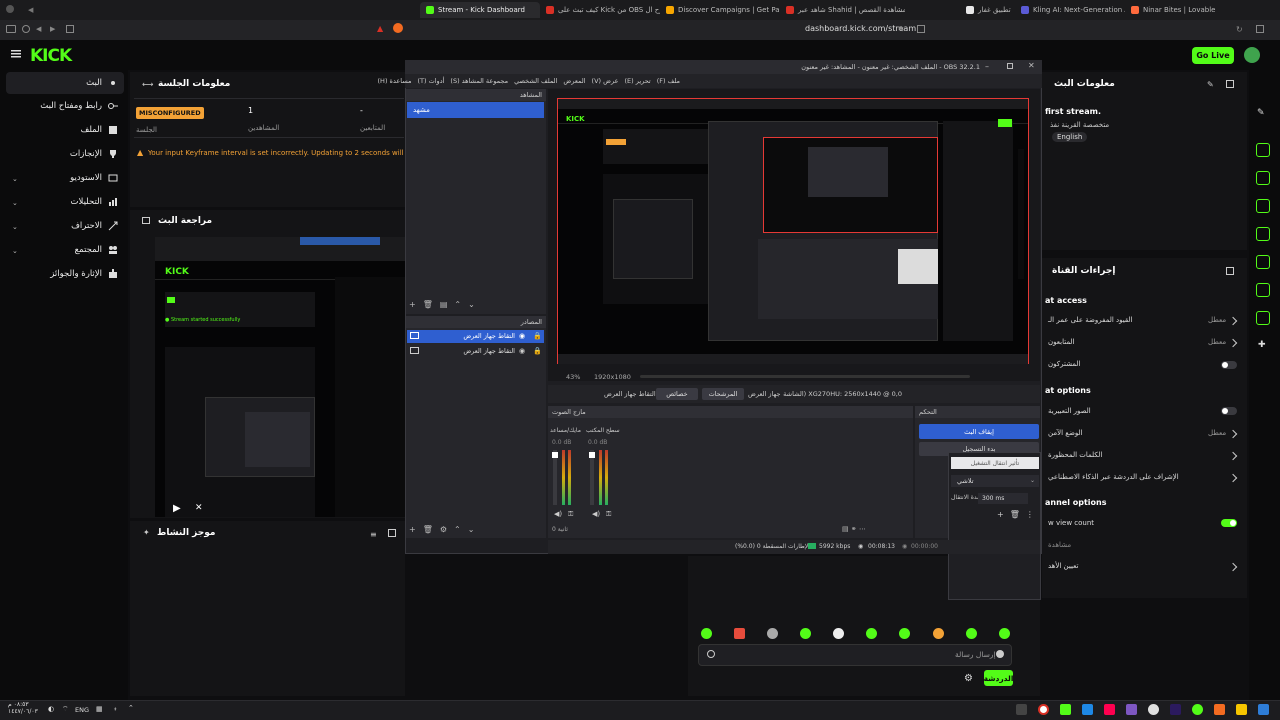  I want to click on menu-profile: الملف الشخصي, so click(535, 81).